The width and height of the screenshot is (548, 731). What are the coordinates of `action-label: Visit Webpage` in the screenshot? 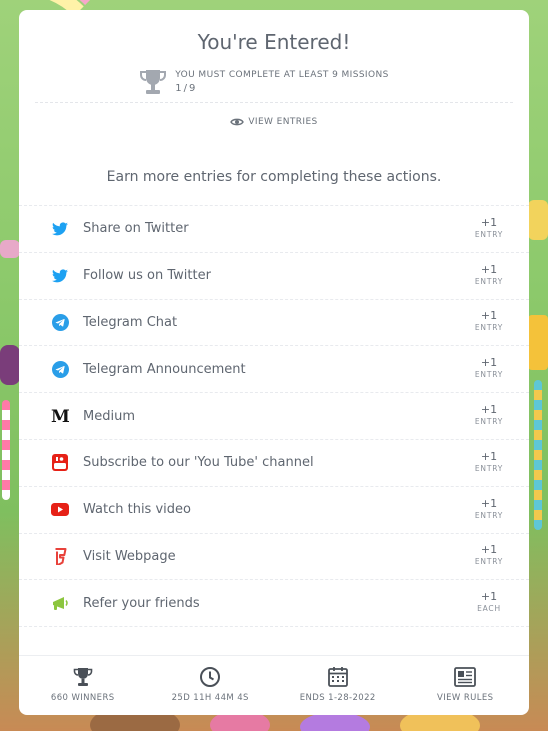 It's located at (129, 556).